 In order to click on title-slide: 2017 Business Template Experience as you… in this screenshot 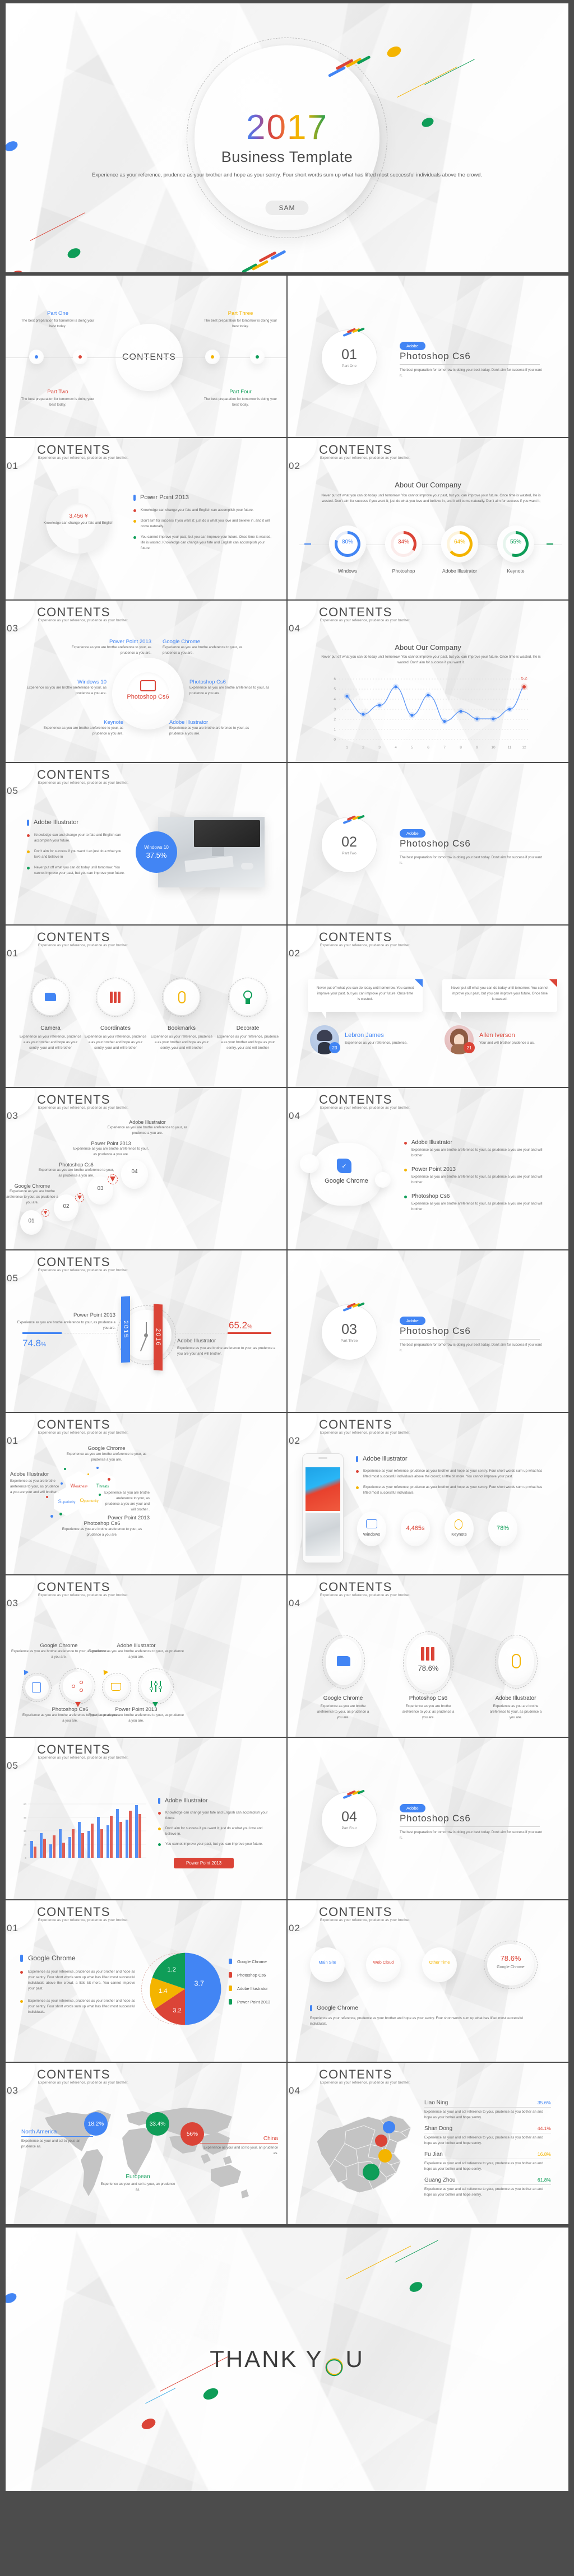, I will do `click(287, 137)`.